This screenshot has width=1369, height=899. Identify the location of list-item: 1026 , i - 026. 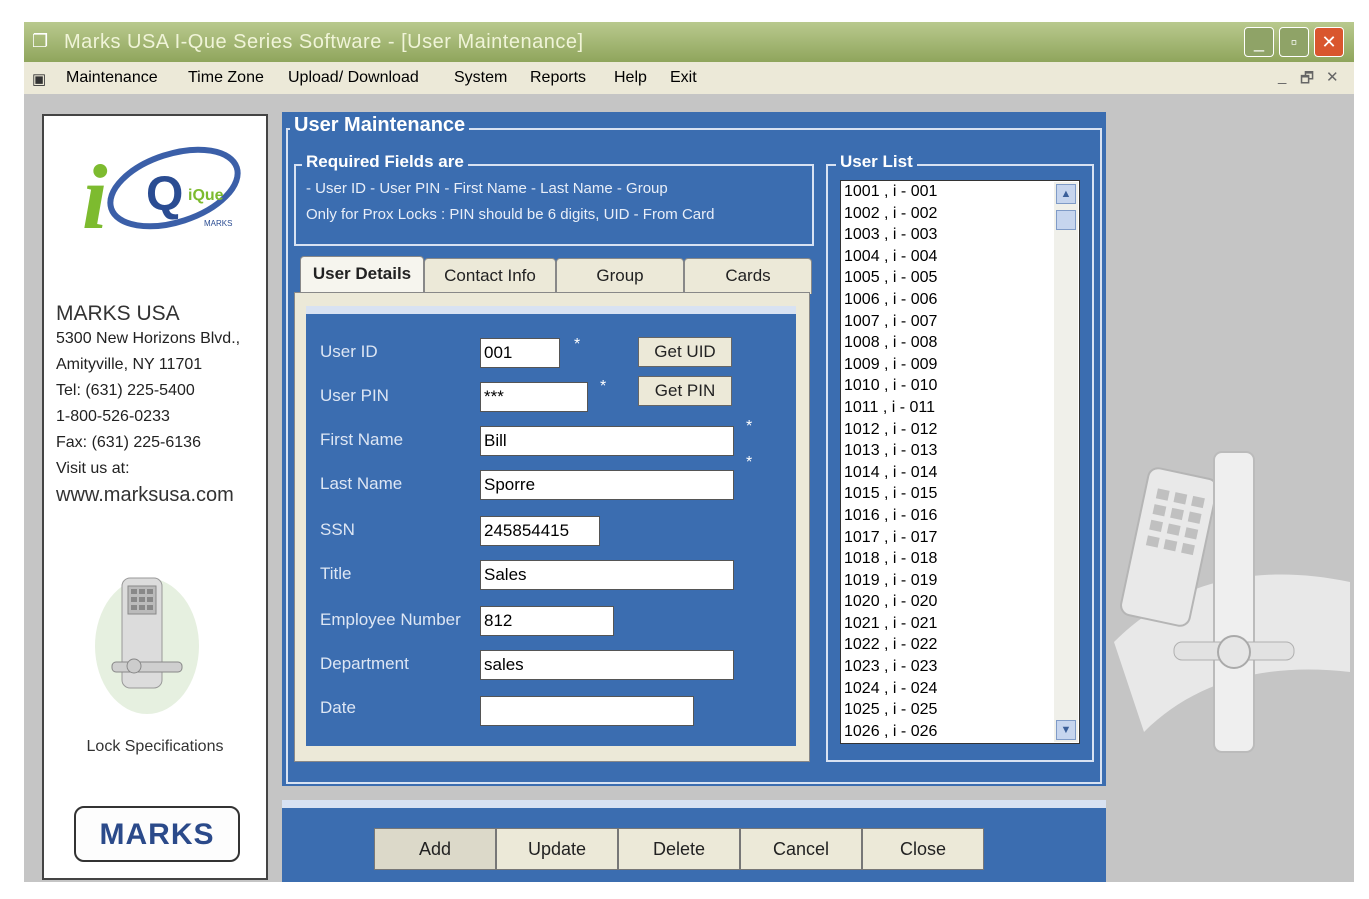
(960, 732).